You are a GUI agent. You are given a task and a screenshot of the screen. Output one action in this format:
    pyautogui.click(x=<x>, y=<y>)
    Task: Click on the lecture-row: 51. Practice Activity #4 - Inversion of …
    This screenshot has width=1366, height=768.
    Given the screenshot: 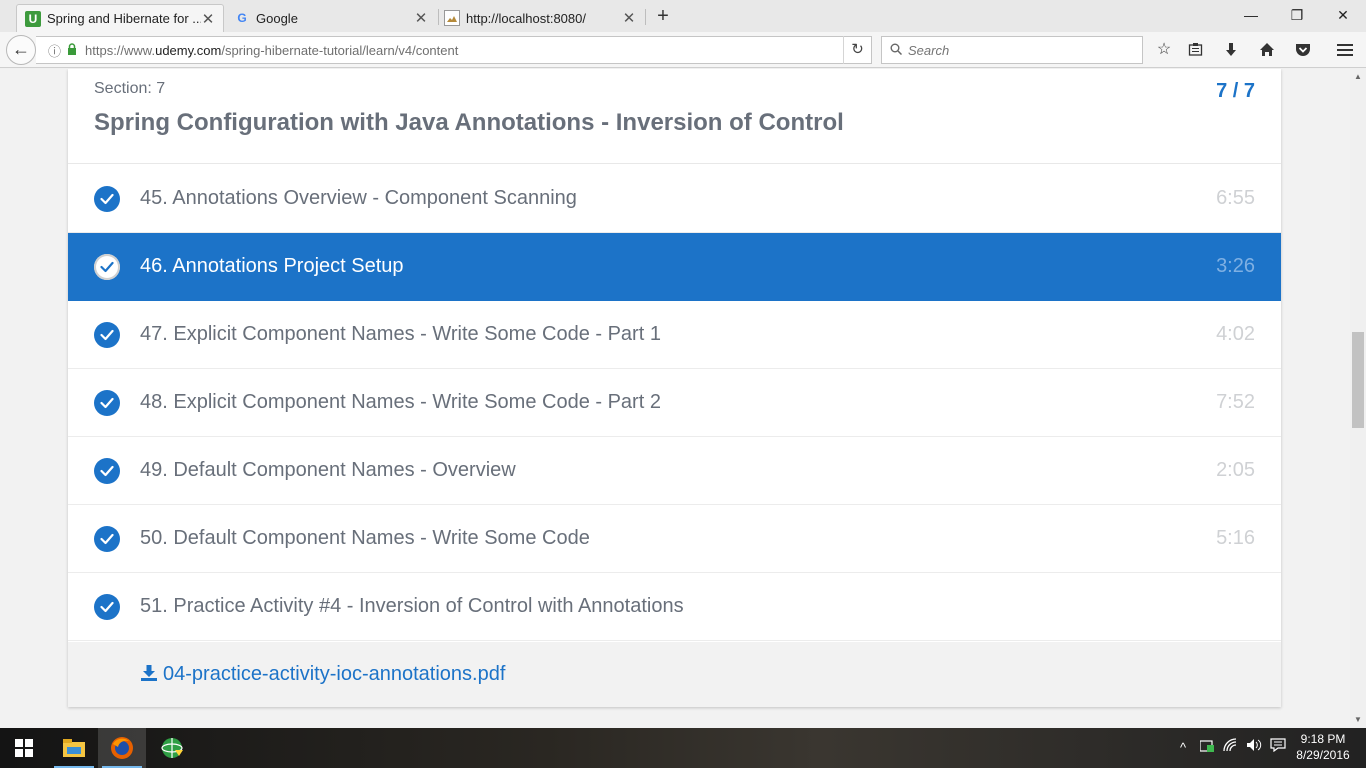 What is the action you would take?
    pyautogui.click(x=674, y=607)
    